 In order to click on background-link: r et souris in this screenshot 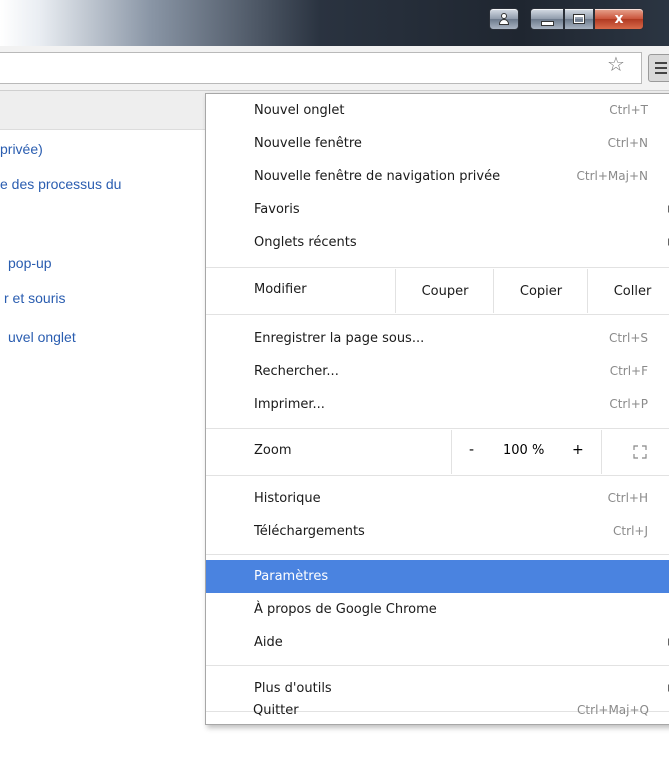, I will do `click(34, 298)`.